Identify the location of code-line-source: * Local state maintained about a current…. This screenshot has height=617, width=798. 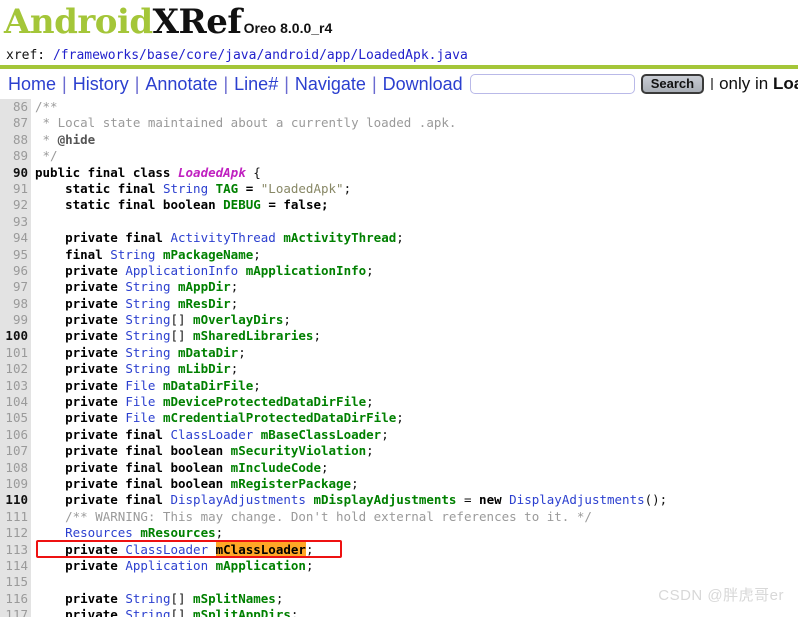
(244, 123).